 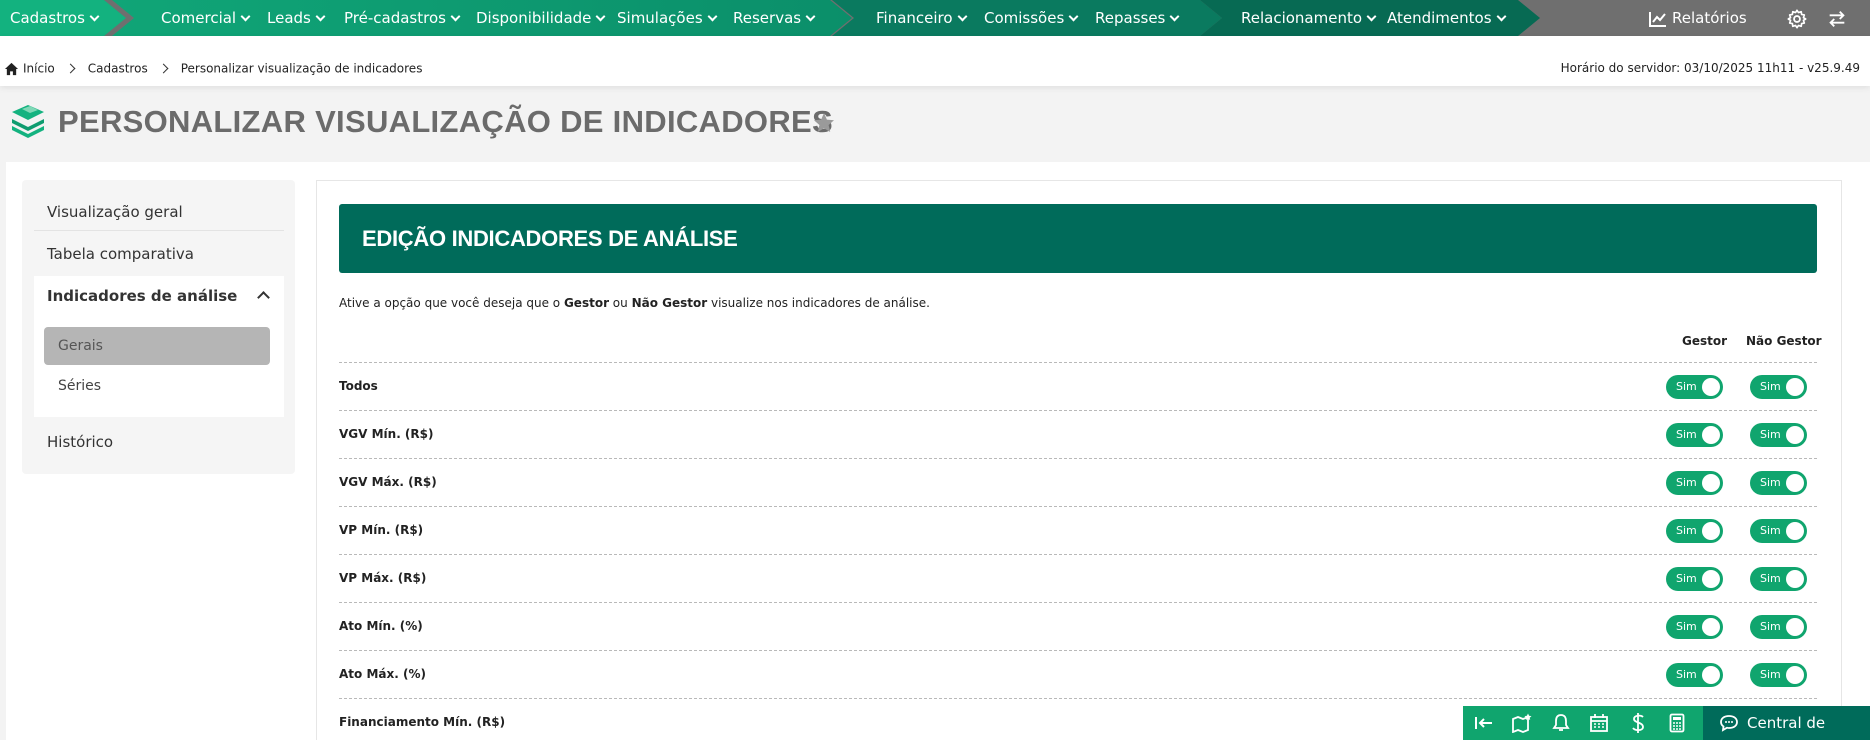 I want to click on nav-repasses: Repasses, so click(x=1137, y=18).